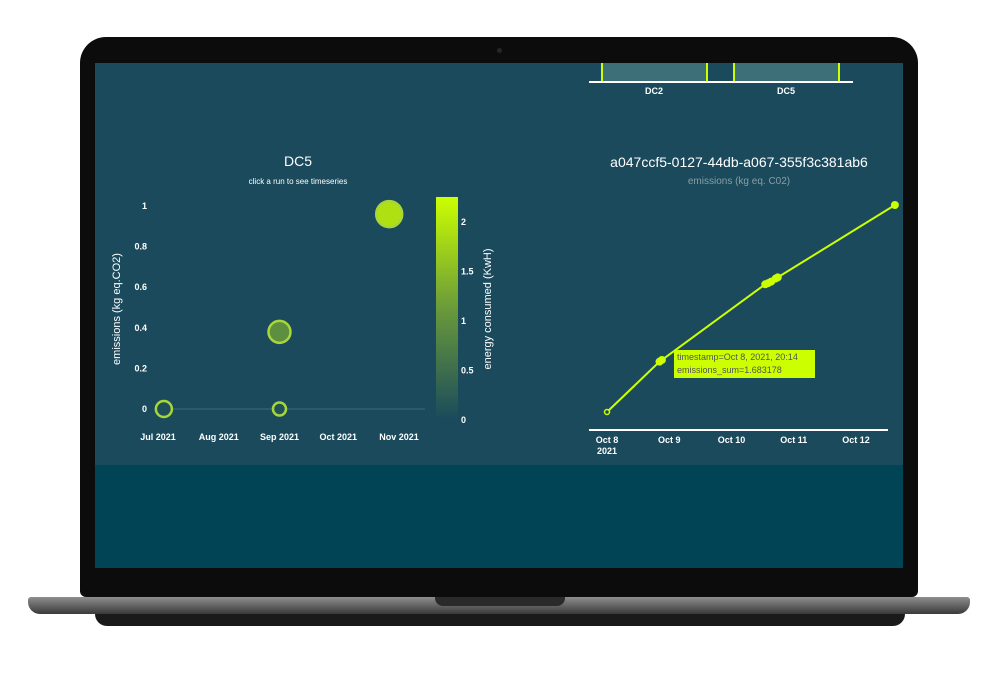 This screenshot has width=1000, height=674. I want to click on line-x-tick-label: Oct 11, so click(793, 440).